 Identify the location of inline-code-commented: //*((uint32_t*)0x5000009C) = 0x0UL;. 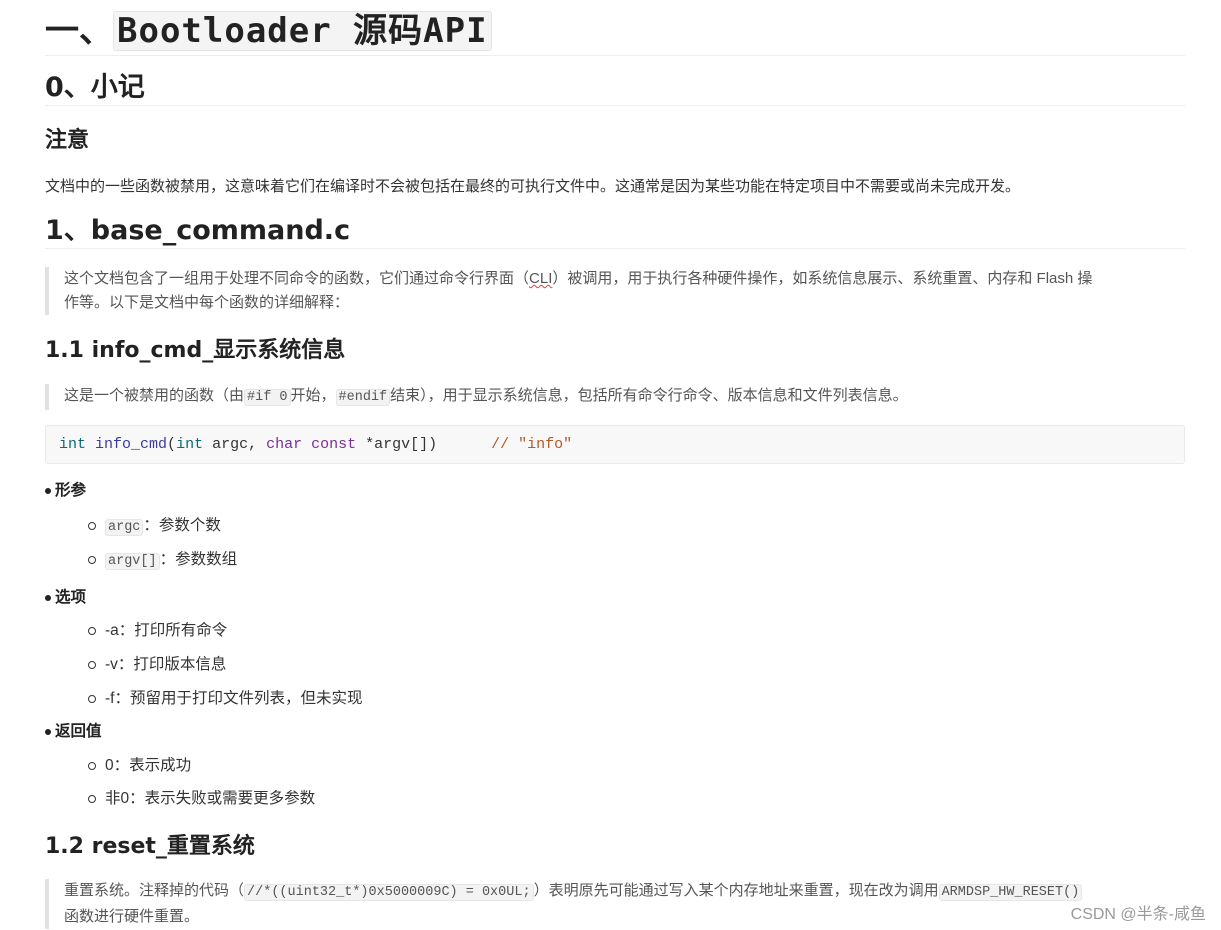
(389, 892).